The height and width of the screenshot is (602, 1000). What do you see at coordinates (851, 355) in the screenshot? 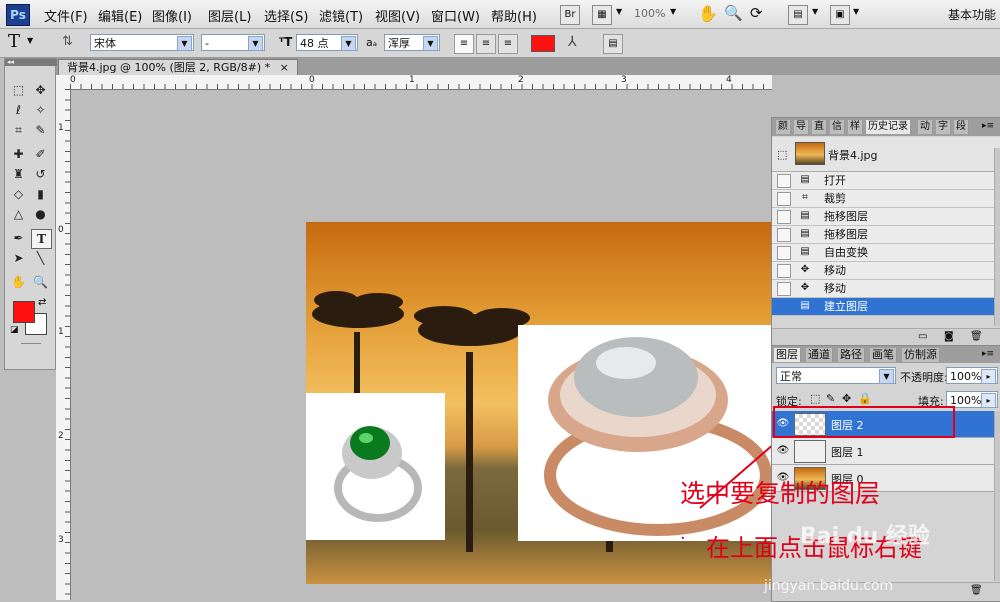
I see `tab-paths: 路径` at bounding box center [851, 355].